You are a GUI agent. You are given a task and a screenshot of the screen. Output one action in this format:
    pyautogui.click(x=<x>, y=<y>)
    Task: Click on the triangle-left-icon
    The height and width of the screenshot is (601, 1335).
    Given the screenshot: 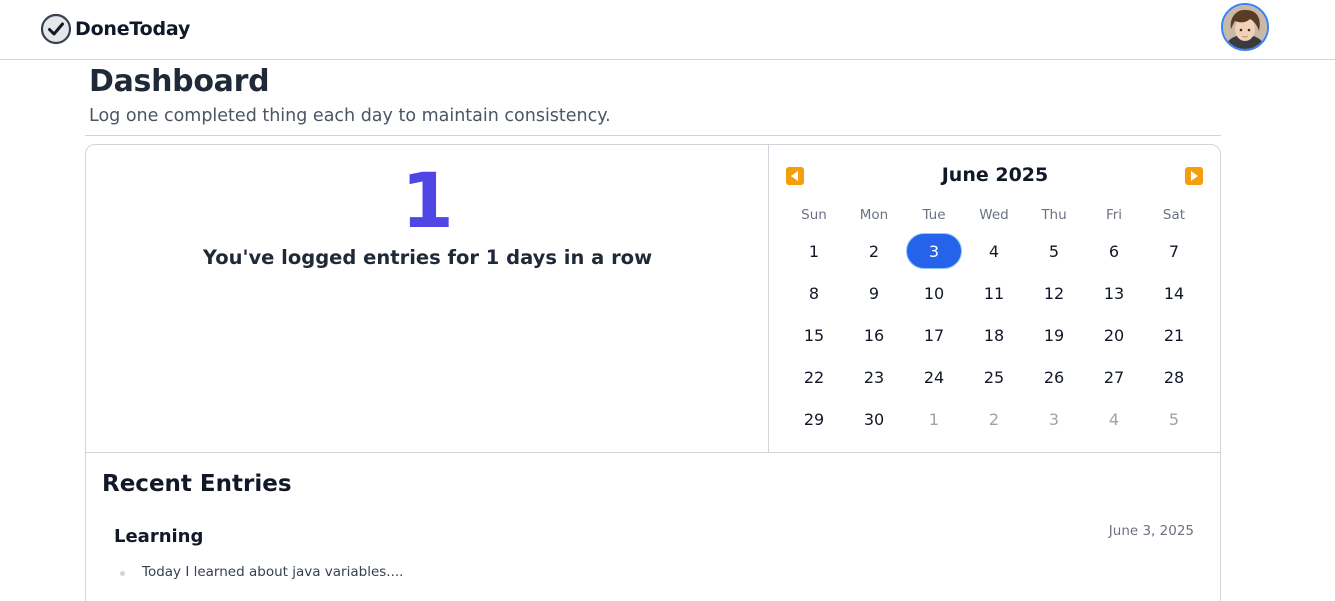 What is the action you would take?
    pyautogui.click(x=795, y=176)
    